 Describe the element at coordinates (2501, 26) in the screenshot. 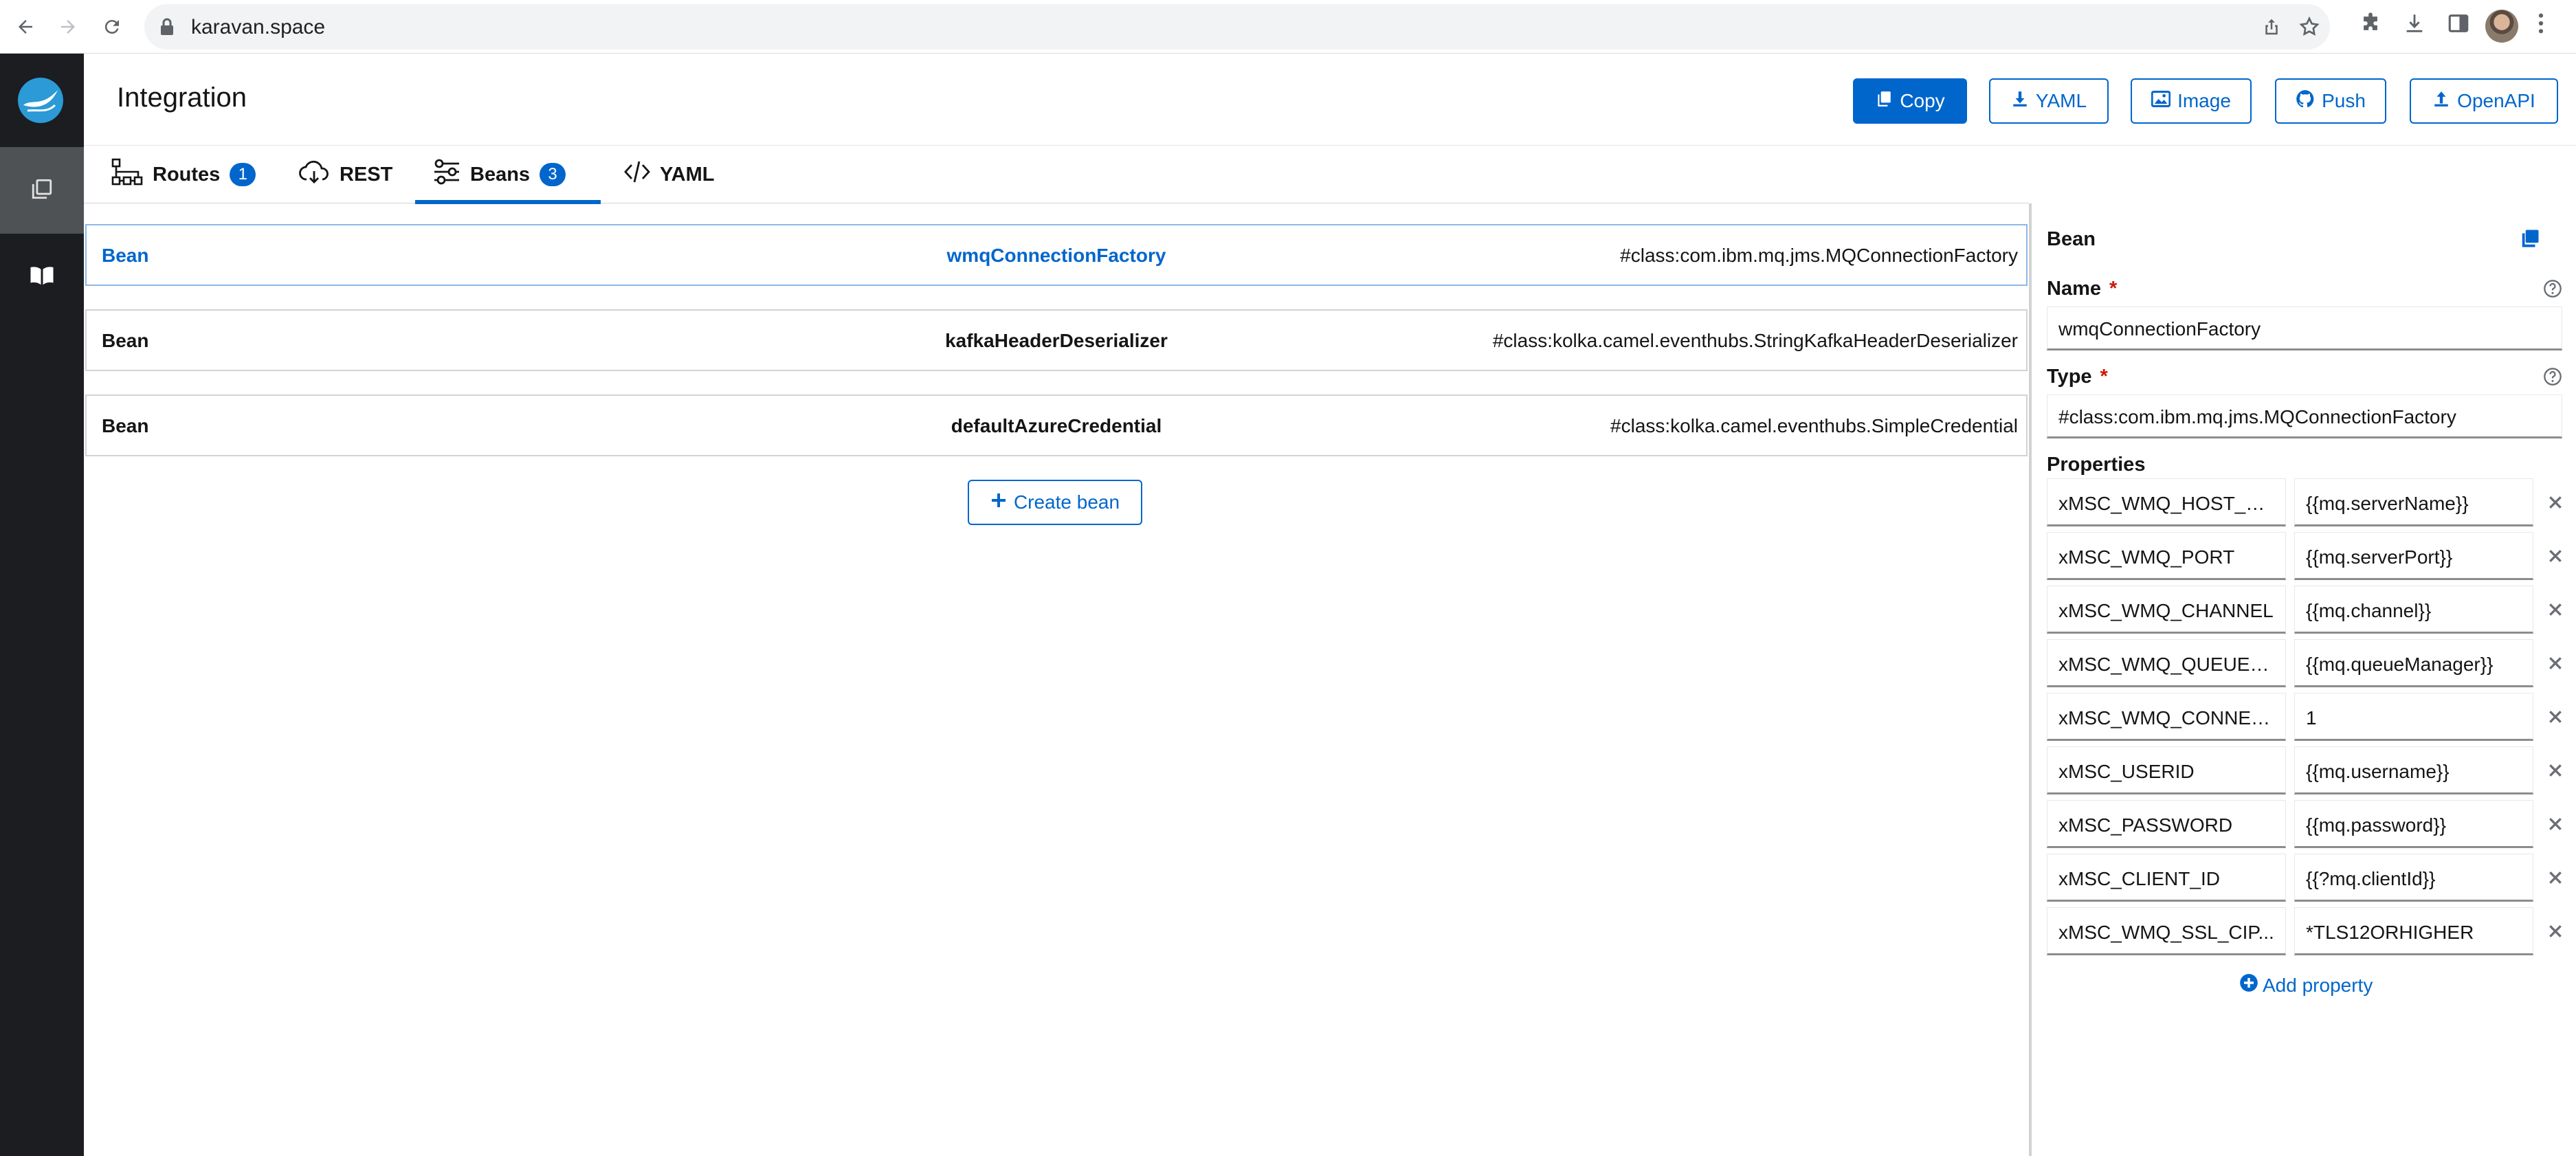

I see `profile-avatar` at that location.